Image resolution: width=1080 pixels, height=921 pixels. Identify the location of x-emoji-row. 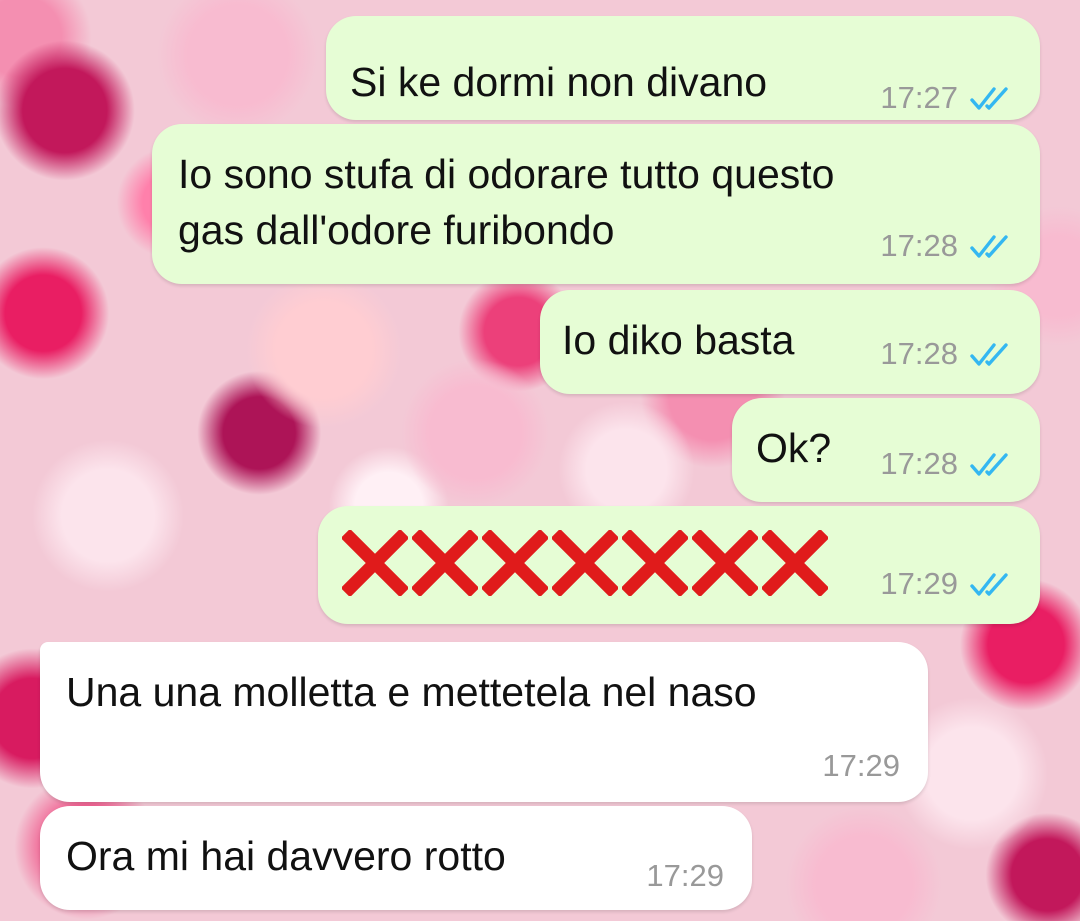
(585, 563).